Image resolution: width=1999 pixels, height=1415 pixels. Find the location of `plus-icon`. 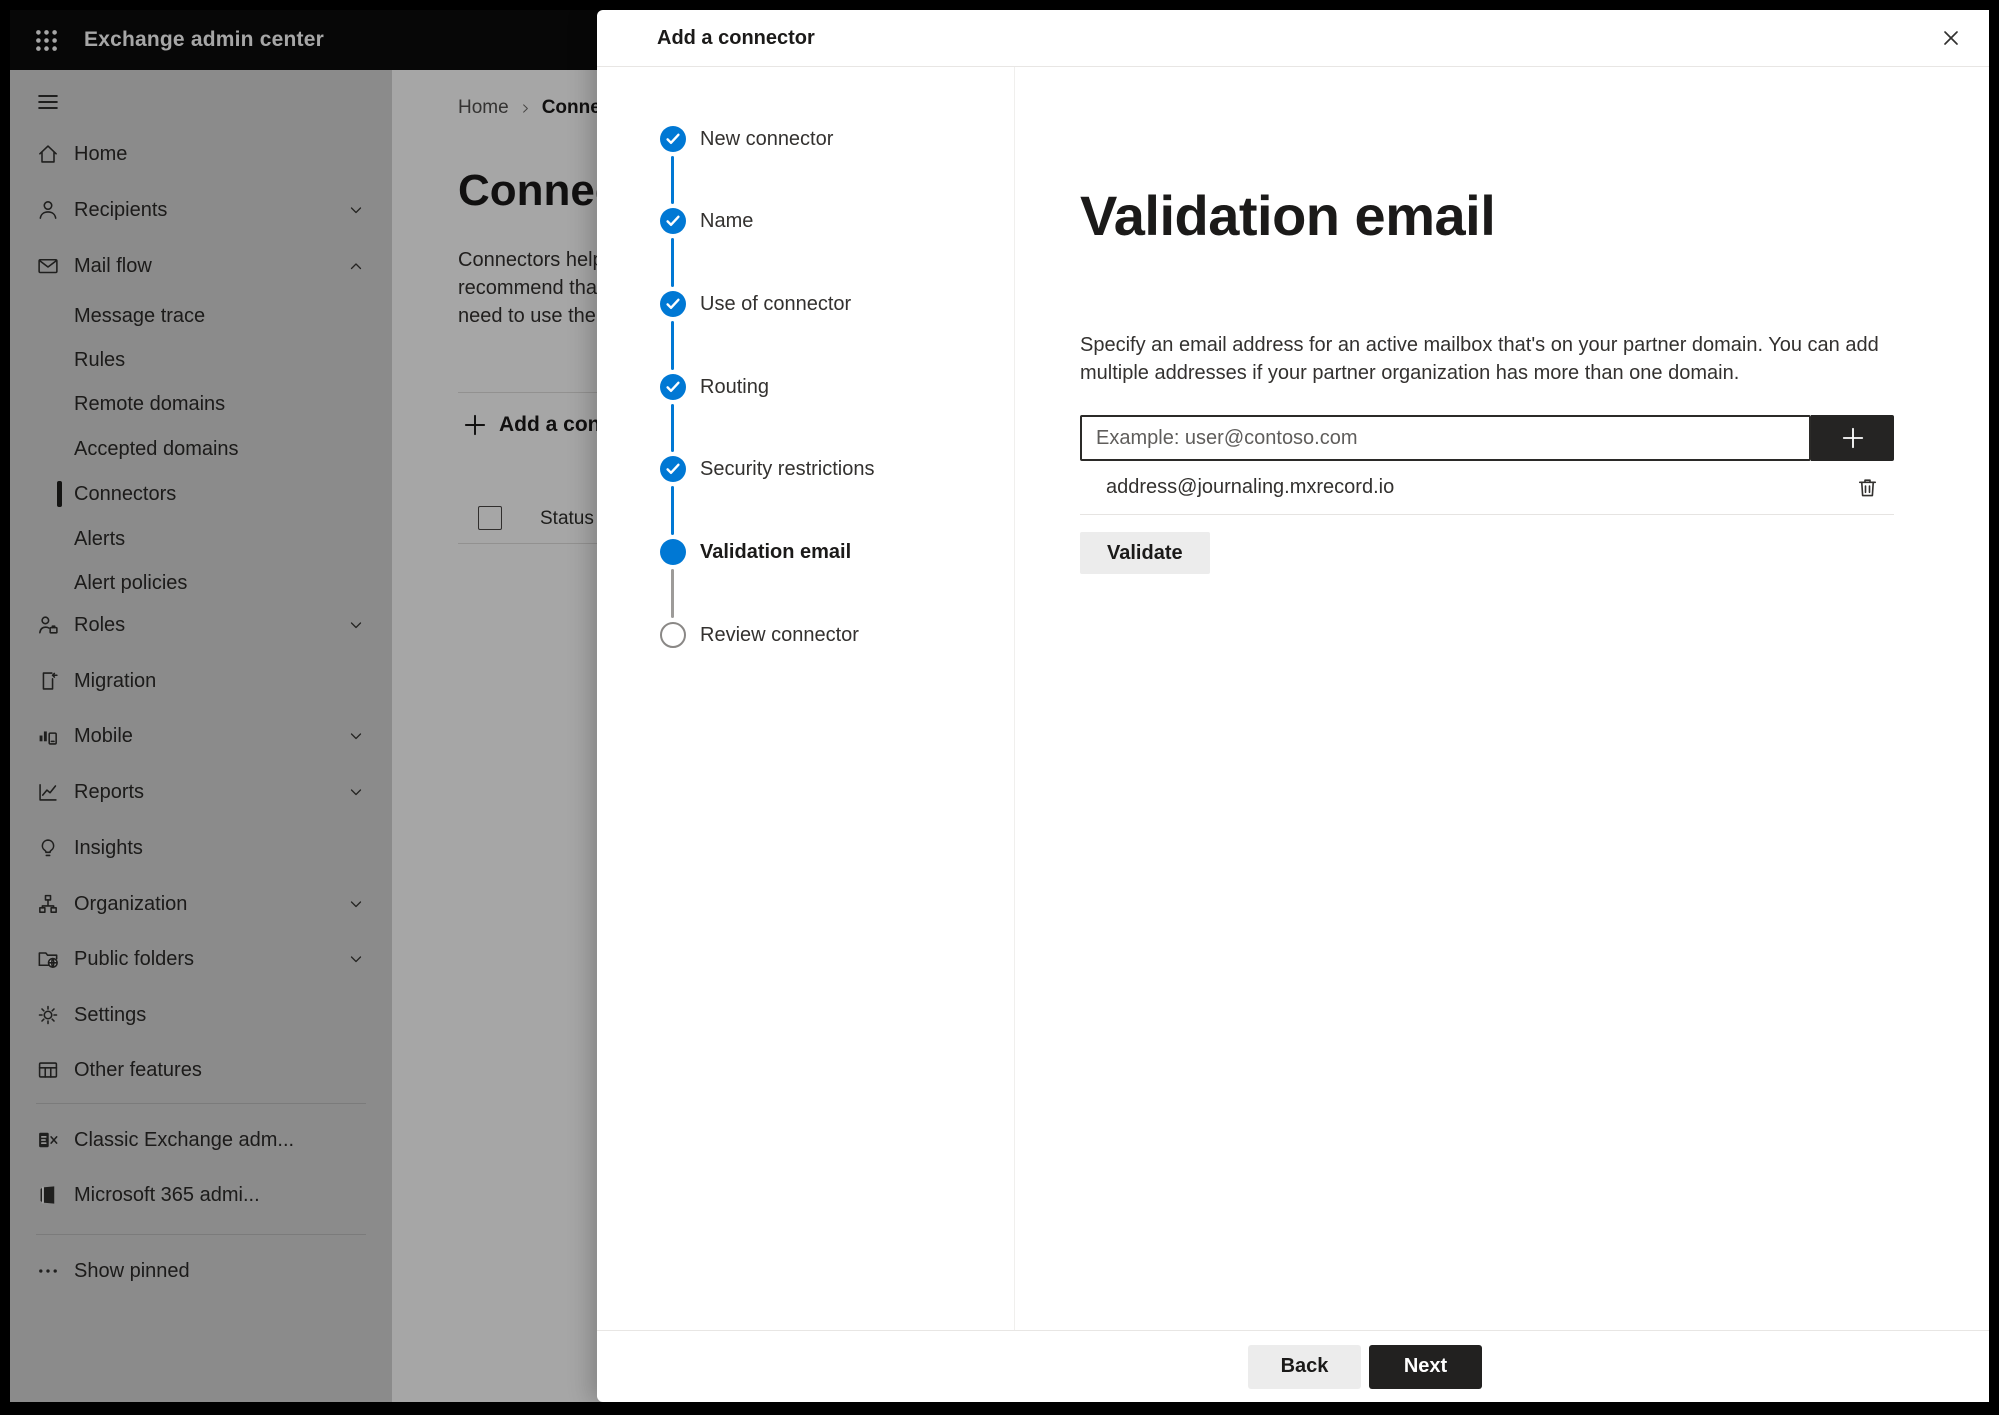

plus-icon is located at coordinates (1853, 438).